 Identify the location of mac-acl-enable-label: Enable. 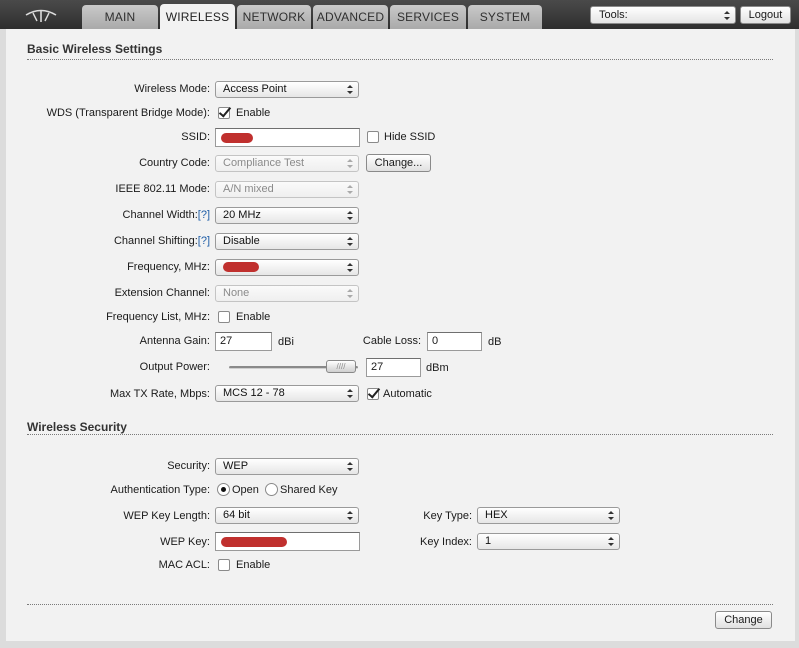
(253, 565).